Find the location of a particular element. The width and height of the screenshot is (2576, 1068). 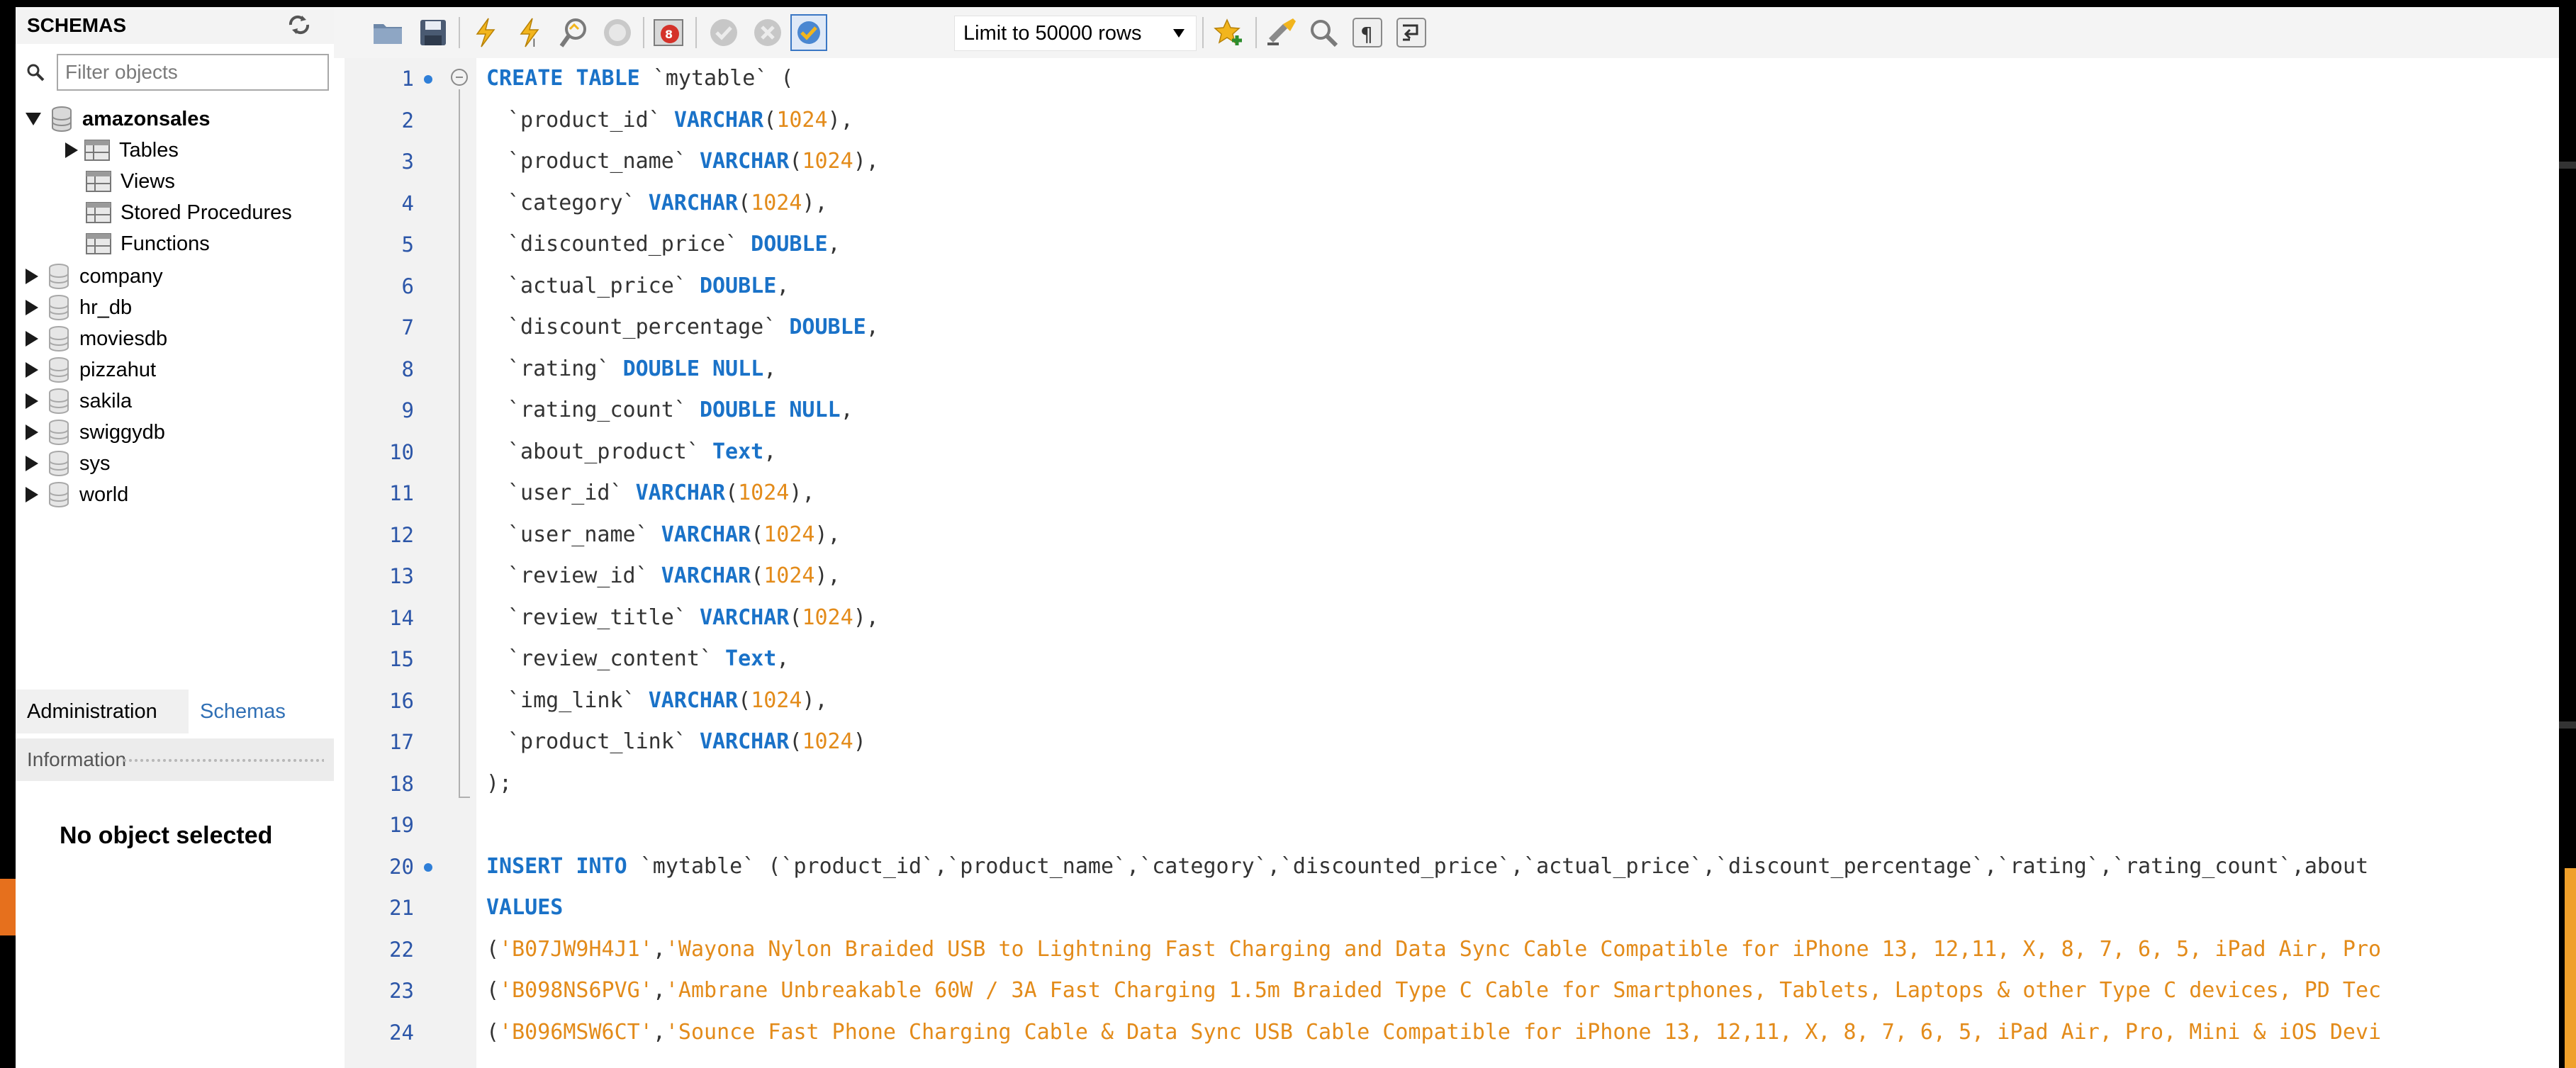

code-line: 14 `review_title` VARCHAR(1024), is located at coordinates (1452, 618).